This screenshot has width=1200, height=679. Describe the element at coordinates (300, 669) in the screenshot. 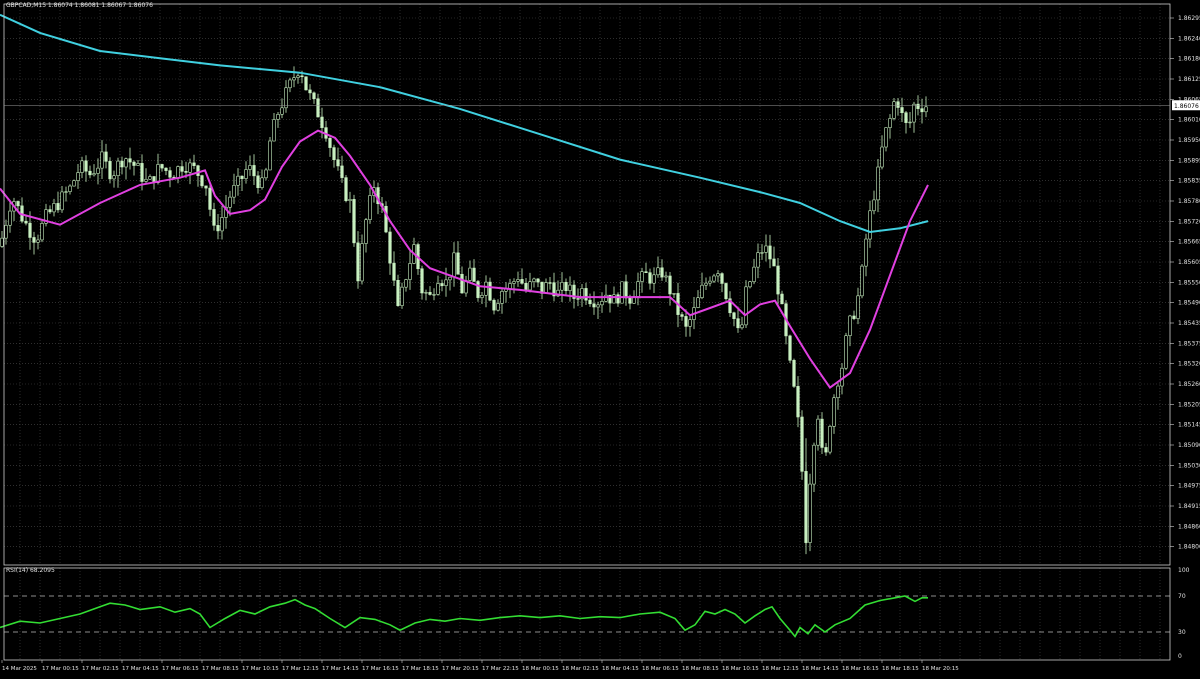

I see `time-axis-label: 17 Mar 12:15` at that location.